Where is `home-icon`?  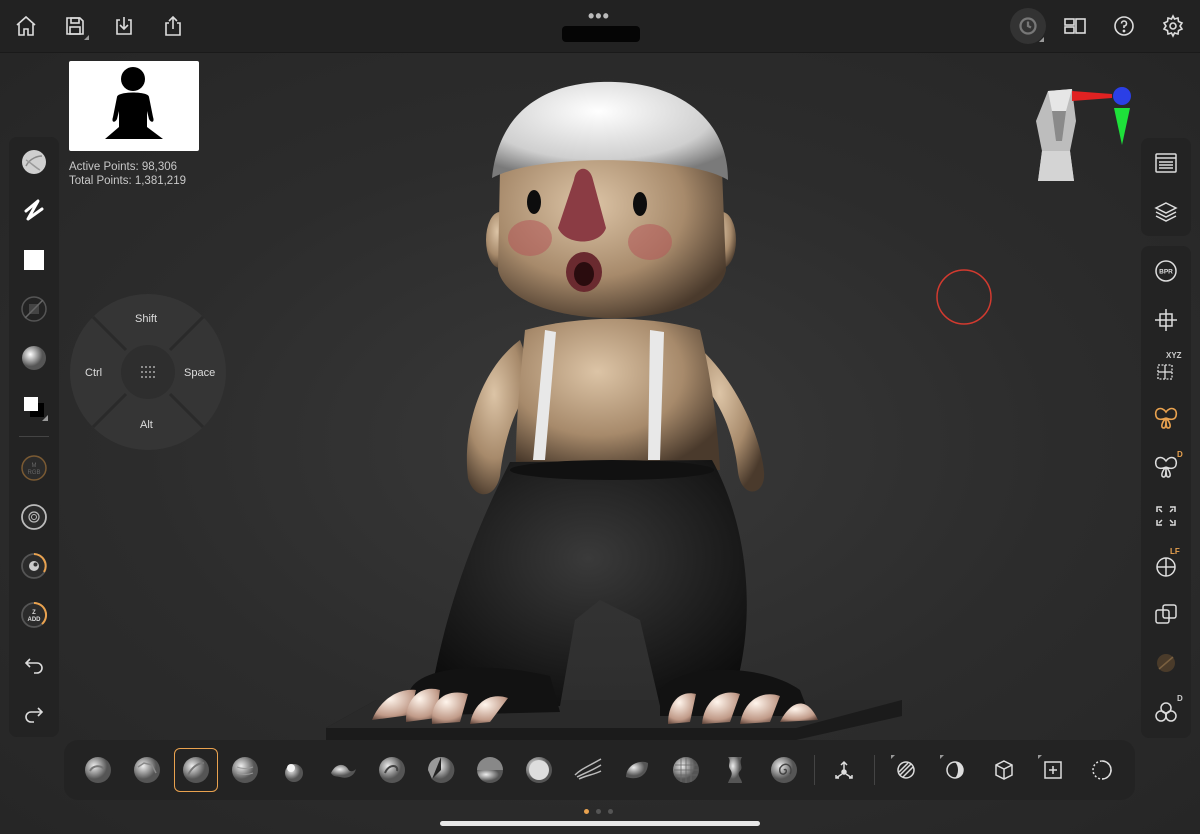
home-icon is located at coordinates (26, 26).